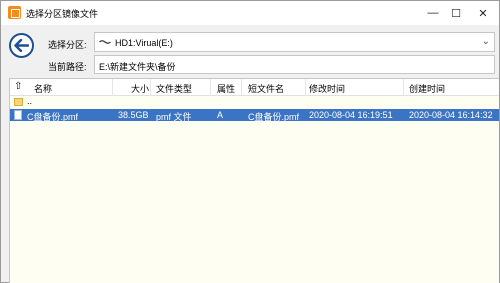 Image resolution: width=500 pixels, height=283 pixels. Describe the element at coordinates (351, 115) in the screenshot. I see `file-modified: 2020-08-04 16:19:51` at that location.